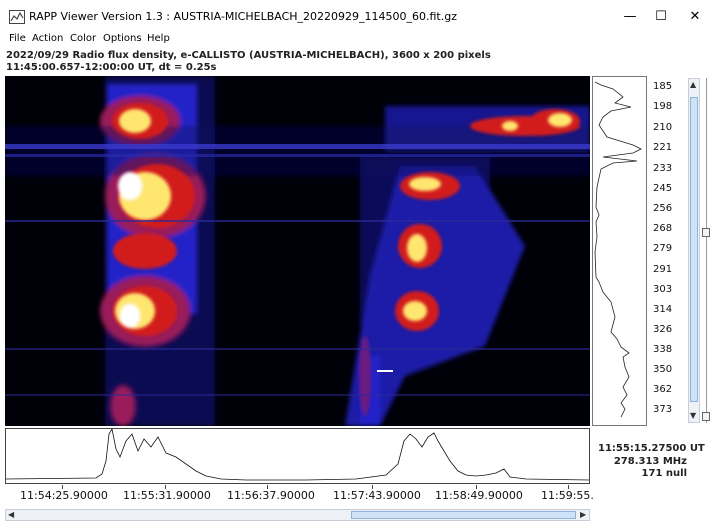  What do you see at coordinates (651, 448) in the screenshot?
I see `cursor-time: 11:55:15.27500 UT` at bounding box center [651, 448].